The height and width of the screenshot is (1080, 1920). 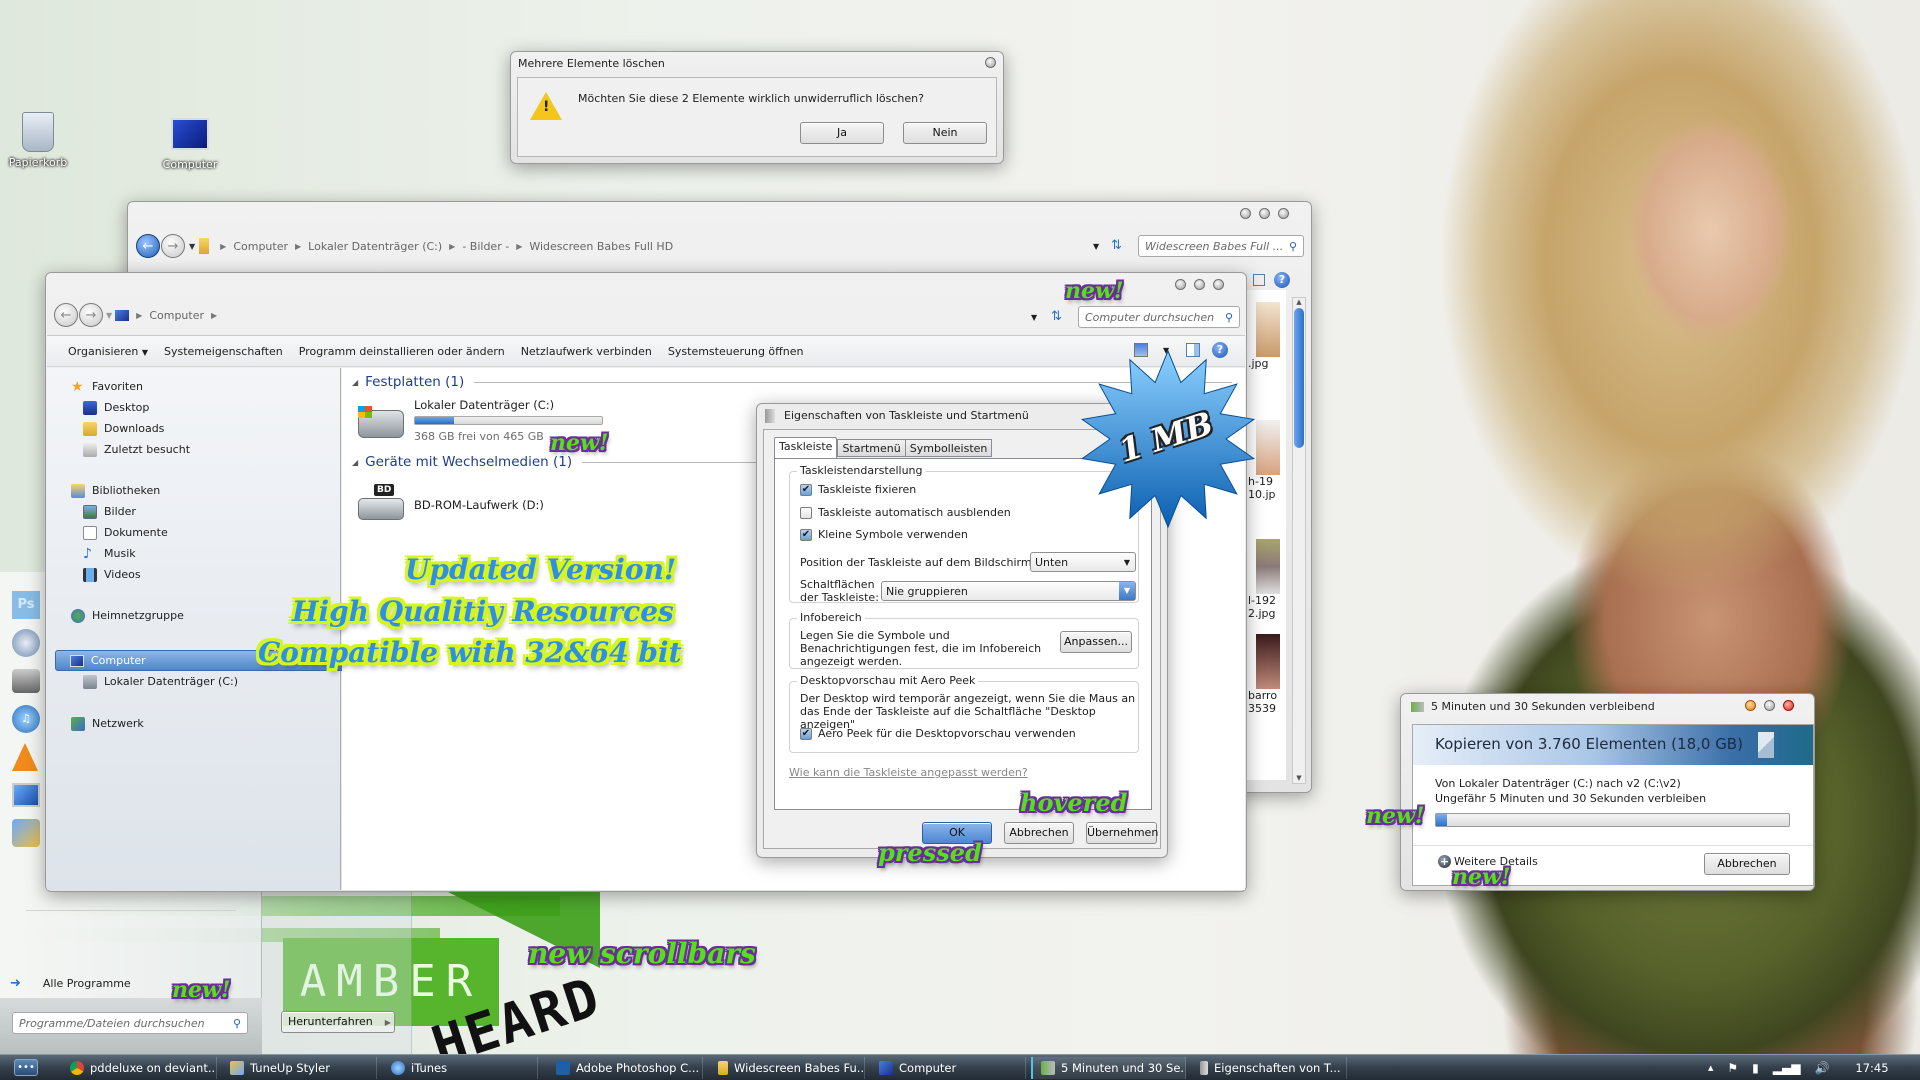 I want to click on yes-button: Ja, so click(x=842, y=133).